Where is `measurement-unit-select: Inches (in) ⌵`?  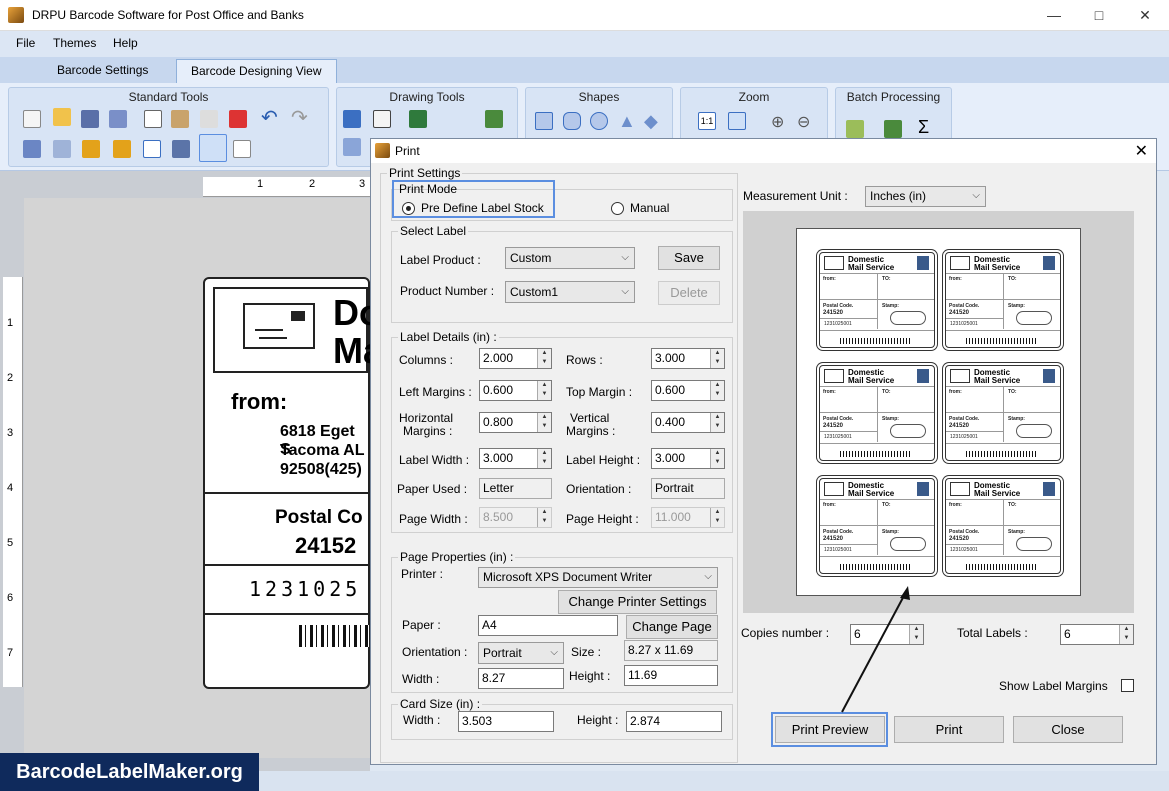 measurement-unit-select: Inches (in) ⌵ is located at coordinates (925, 196).